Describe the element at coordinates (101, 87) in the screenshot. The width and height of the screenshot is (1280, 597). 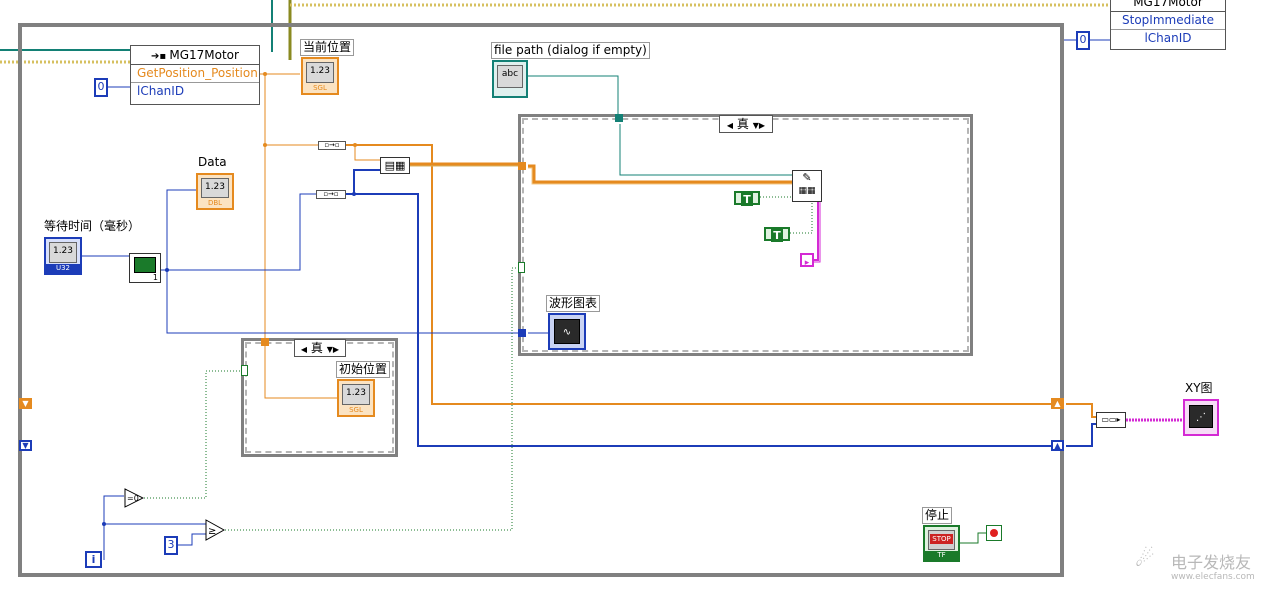
I see `chan-id-constant-left: 0` at that location.